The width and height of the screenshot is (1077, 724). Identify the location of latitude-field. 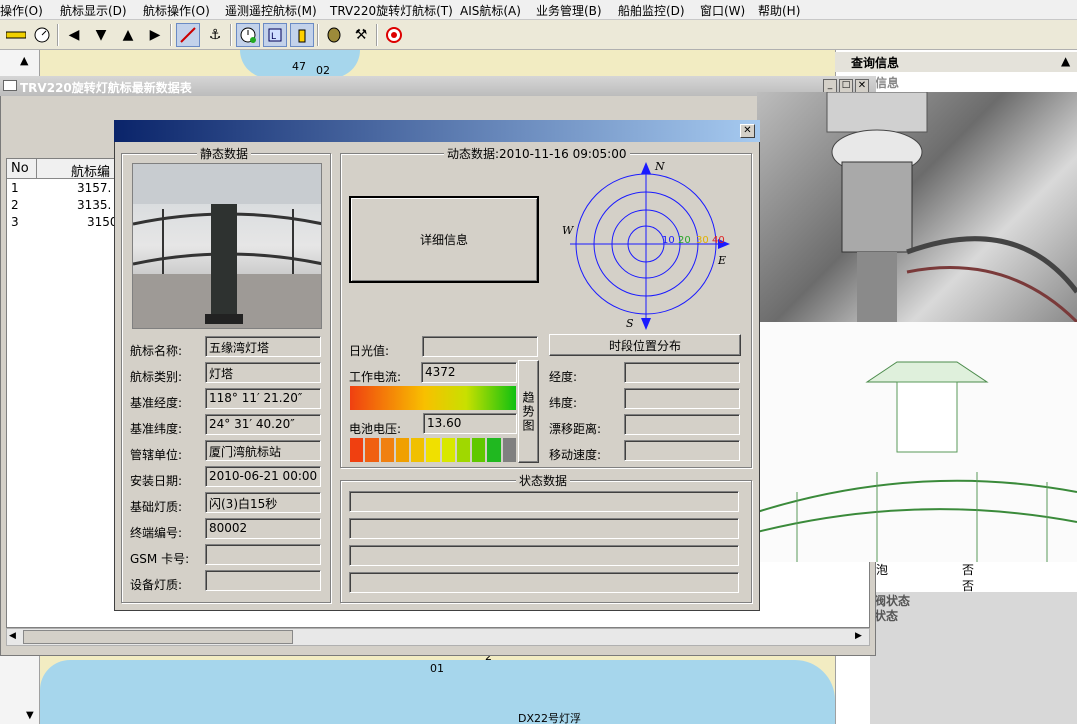
(682, 398).